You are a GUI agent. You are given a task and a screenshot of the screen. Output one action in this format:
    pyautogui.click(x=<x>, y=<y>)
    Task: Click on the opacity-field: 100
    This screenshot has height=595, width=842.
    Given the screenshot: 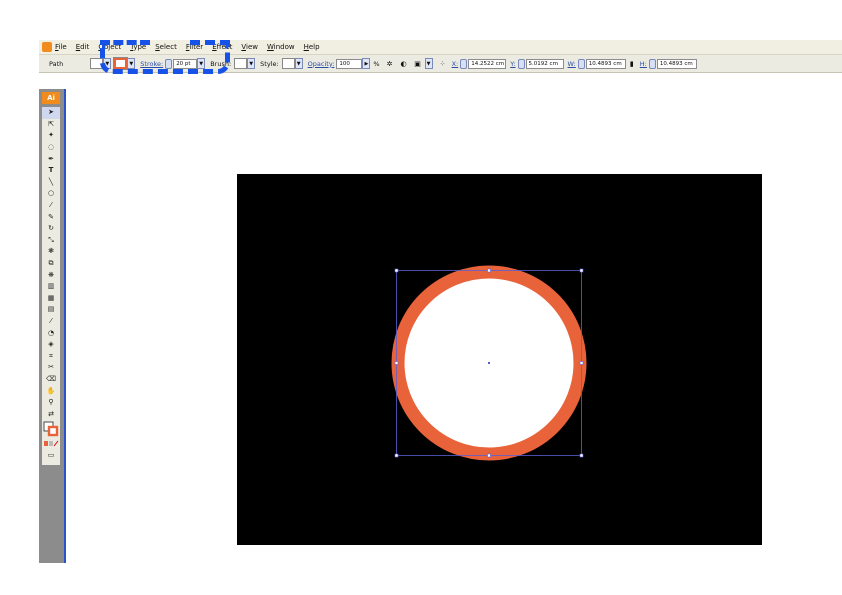 What is the action you would take?
    pyautogui.click(x=349, y=63)
    